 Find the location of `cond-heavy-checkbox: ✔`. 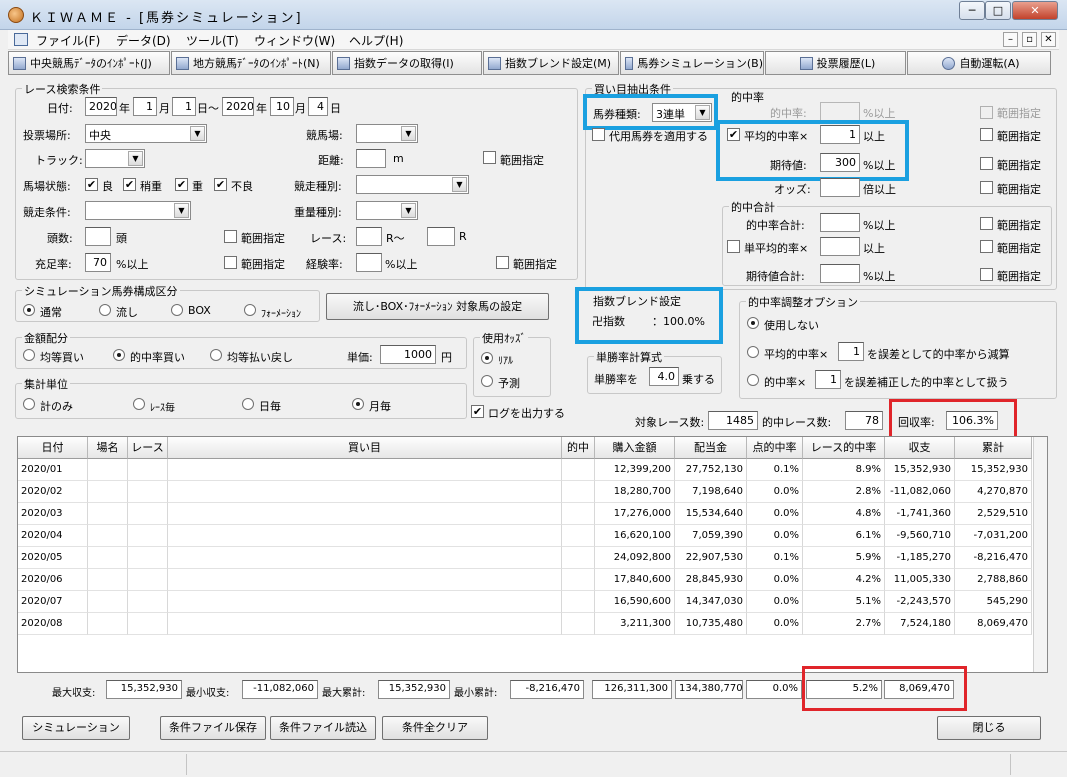

cond-heavy-checkbox: ✔ is located at coordinates (181, 184).